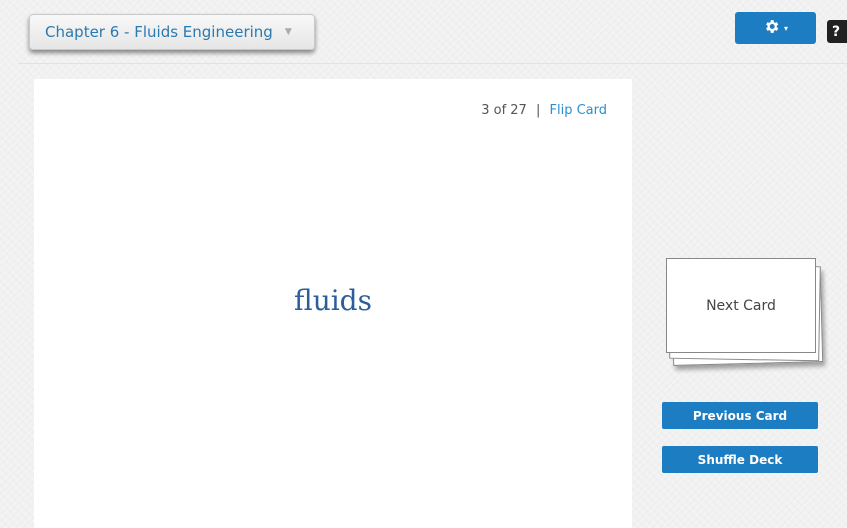 This screenshot has width=847, height=528. Describe the element at coordinates (333, 300) in the screenshot. I see `card-term: fluids` at that location.